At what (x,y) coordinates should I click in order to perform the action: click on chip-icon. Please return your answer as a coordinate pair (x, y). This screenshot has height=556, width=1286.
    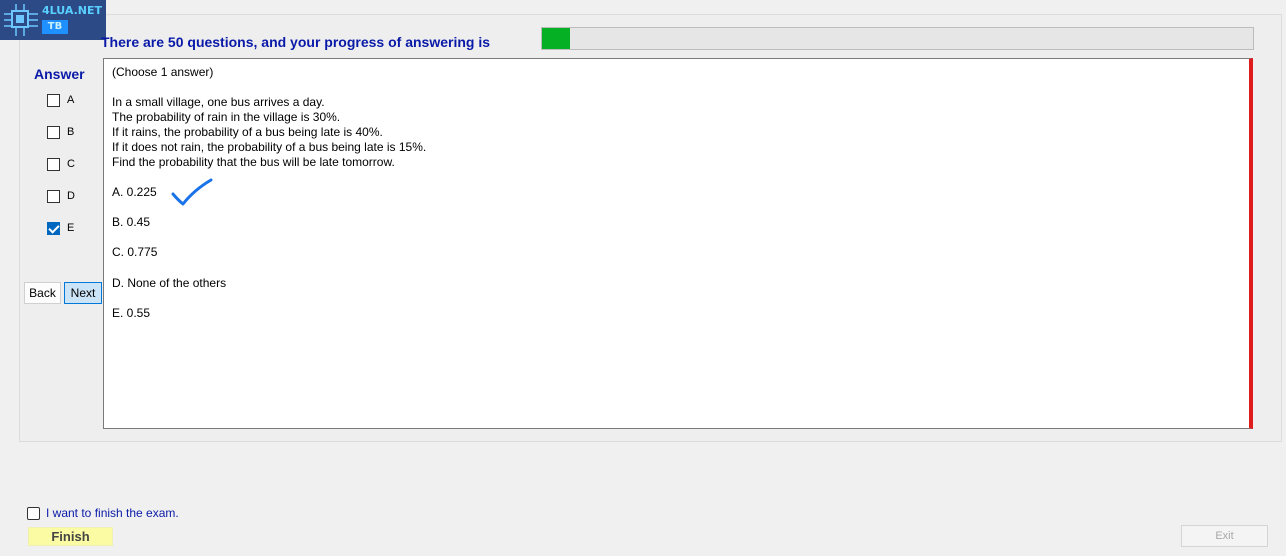
    Looking at the image, I should click on (21, 20).